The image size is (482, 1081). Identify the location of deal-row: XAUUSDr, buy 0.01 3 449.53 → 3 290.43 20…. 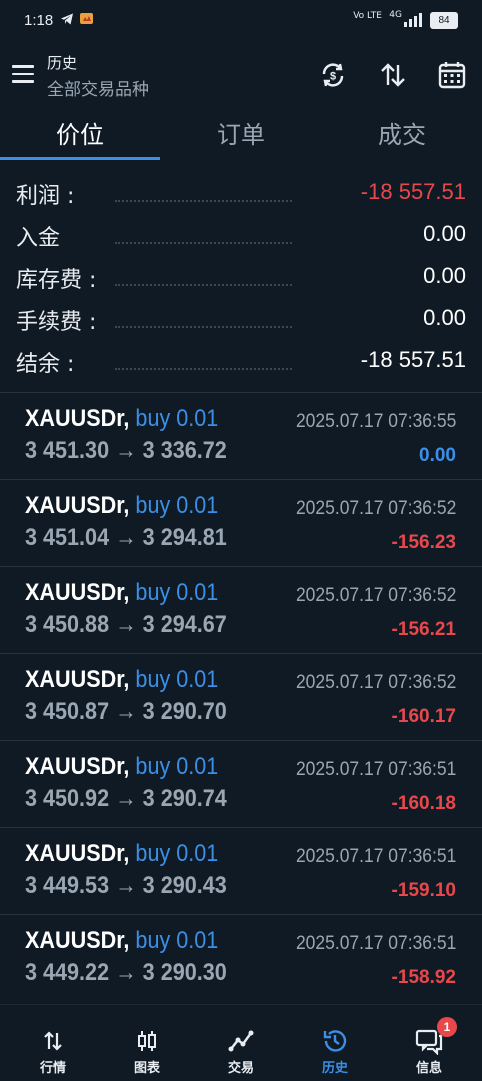
(241, 870).